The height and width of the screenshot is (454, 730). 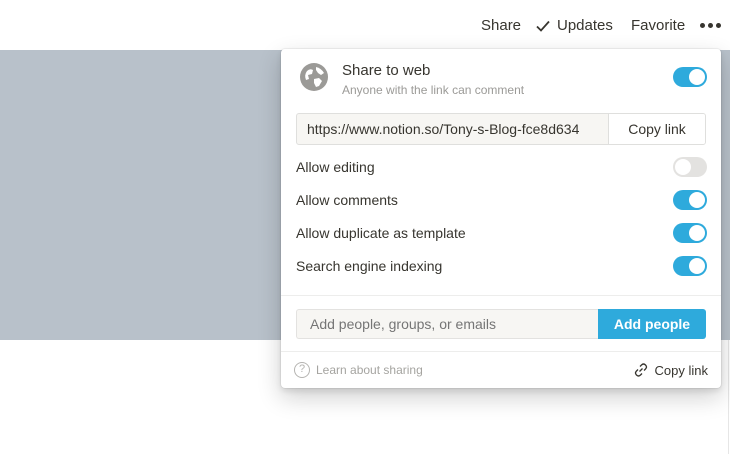 What do you see at coordinates (543, 26) in the screenshot?
I see `checkmark-icon` at bounding box center [543, 26].